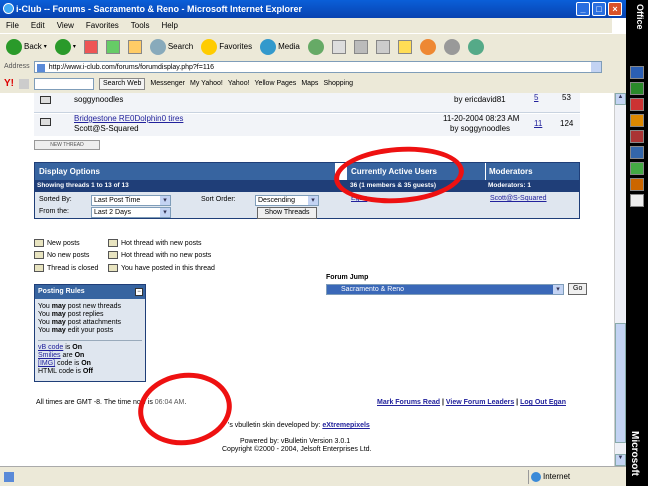 This screenshot has height=486, width=648. I want to click on yahoo-item-yellow-pages: Yellow Pages, so click(276, 83).